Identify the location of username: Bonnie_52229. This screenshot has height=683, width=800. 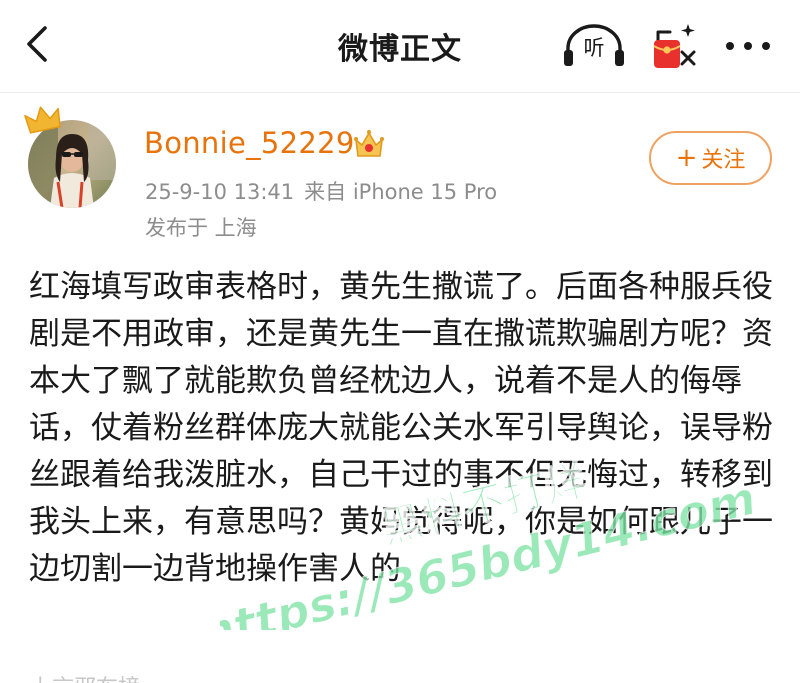
(249, 143).